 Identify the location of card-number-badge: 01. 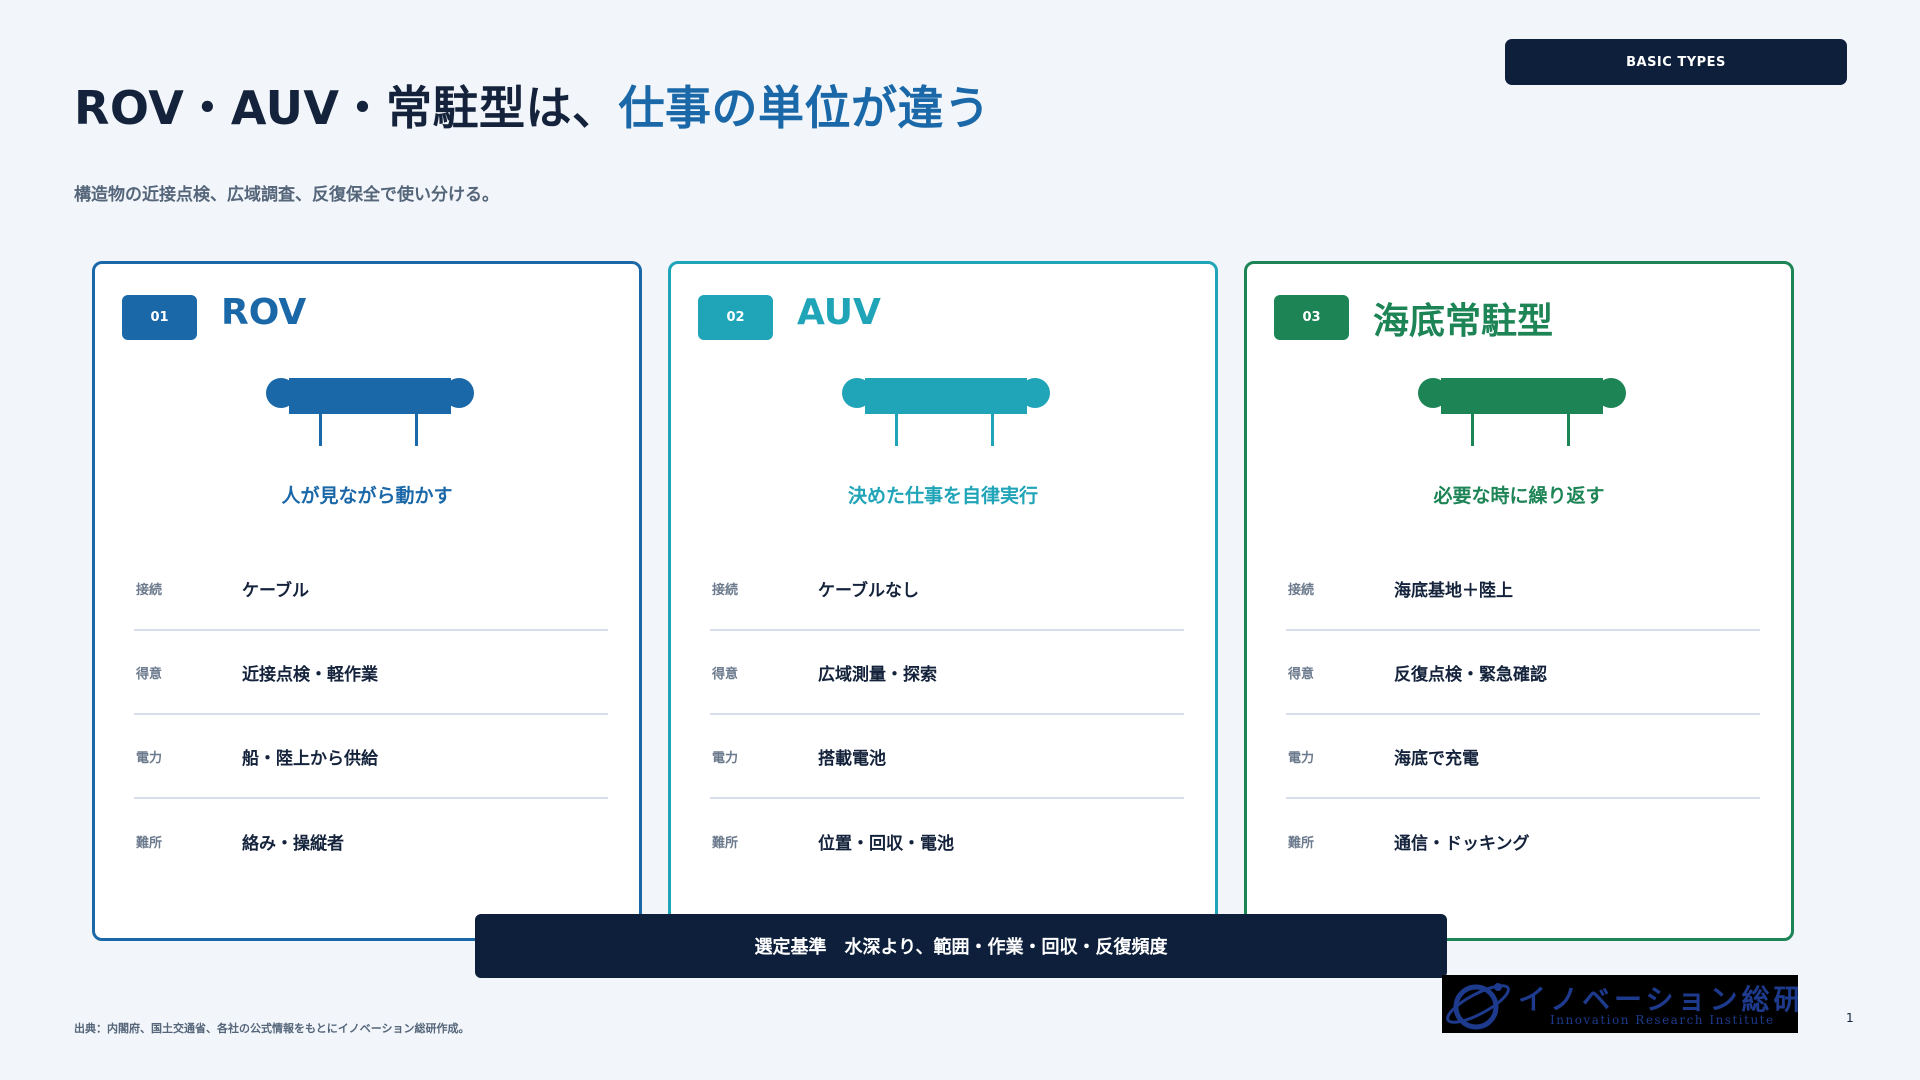
(159, 317).